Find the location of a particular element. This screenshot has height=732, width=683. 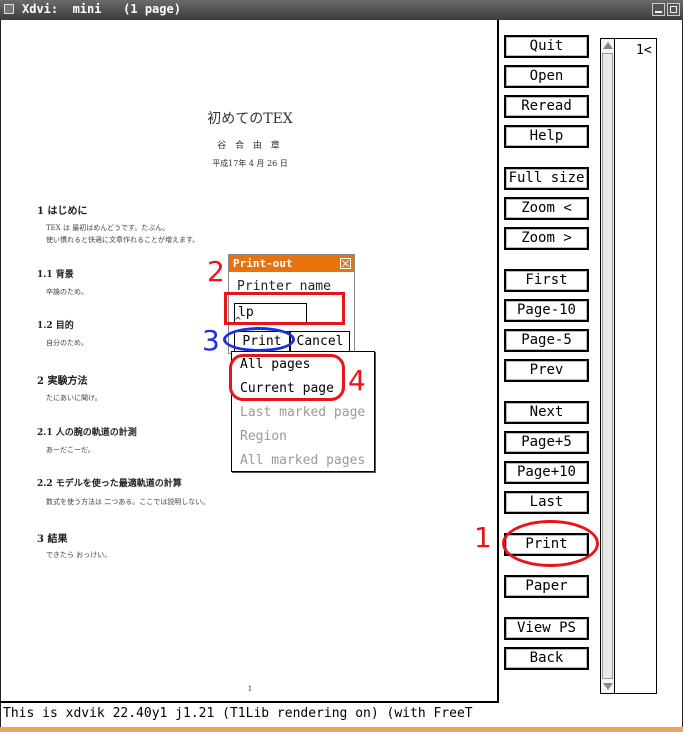

printer-name-label: Printer name is located at coordinates (284, 286).